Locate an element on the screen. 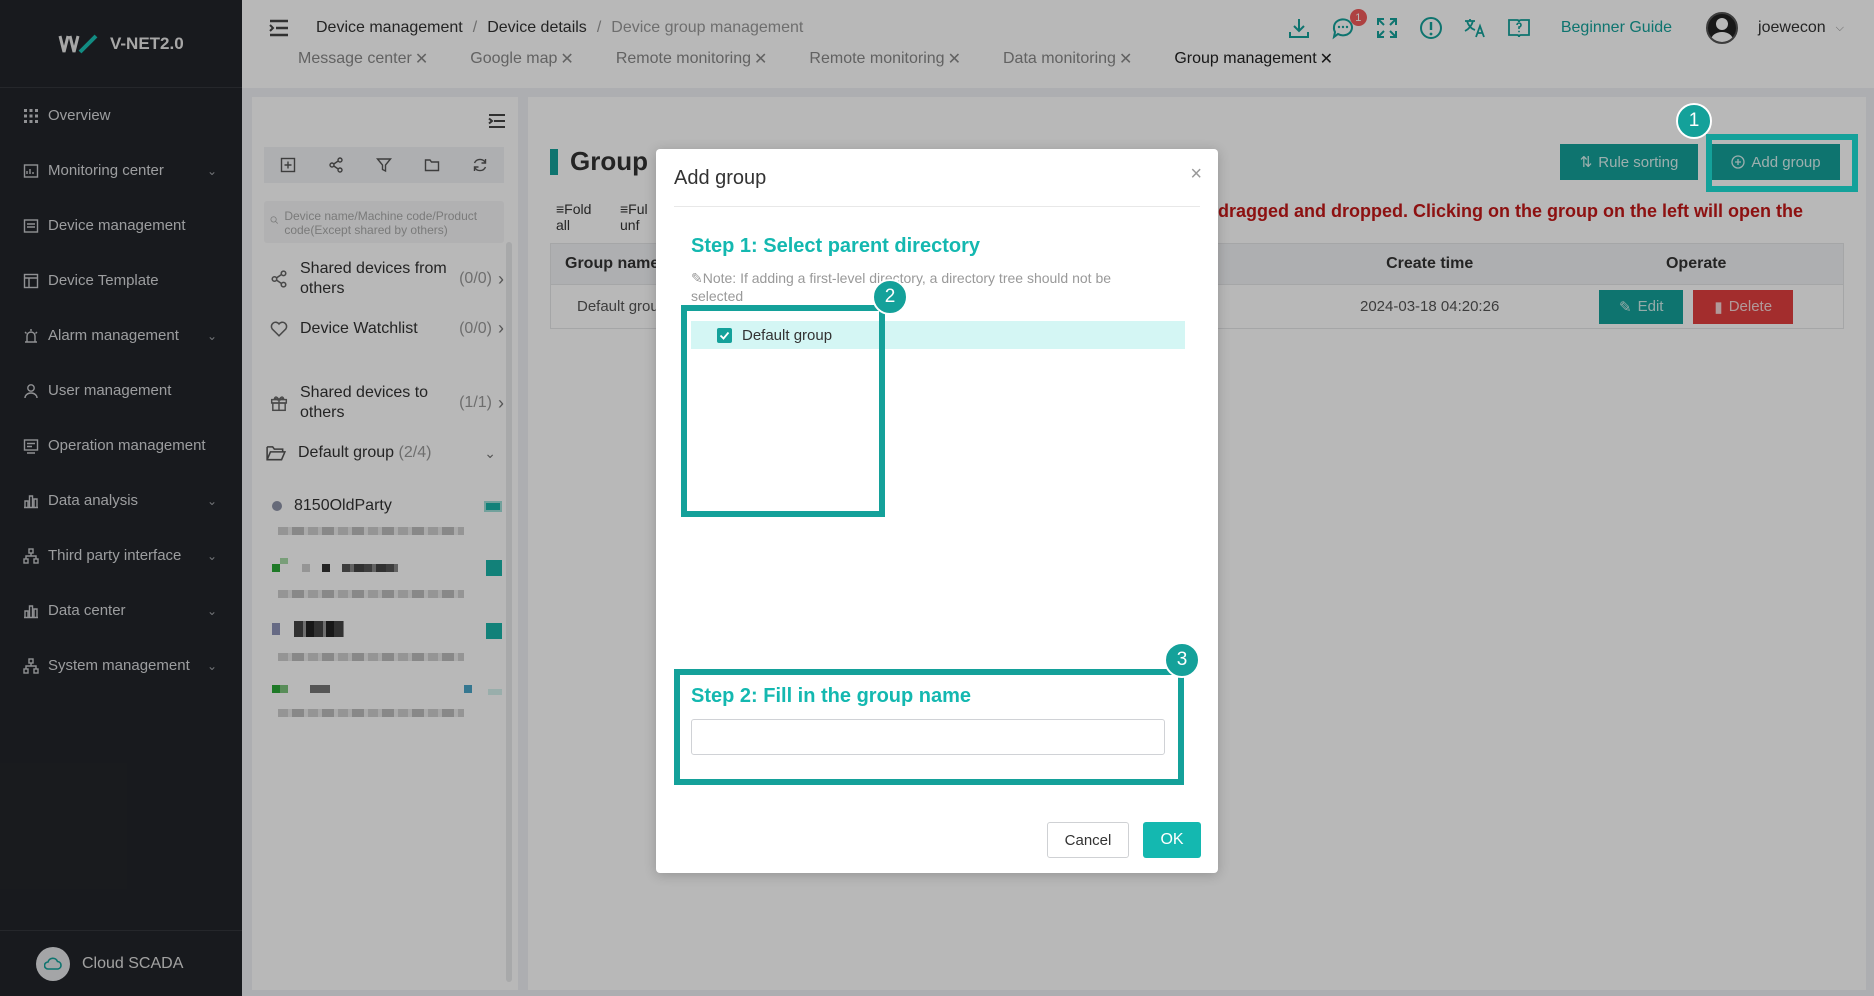 This screenshot has height=996, width=1874. close-icon: × is located at coordinates (1196, 174).